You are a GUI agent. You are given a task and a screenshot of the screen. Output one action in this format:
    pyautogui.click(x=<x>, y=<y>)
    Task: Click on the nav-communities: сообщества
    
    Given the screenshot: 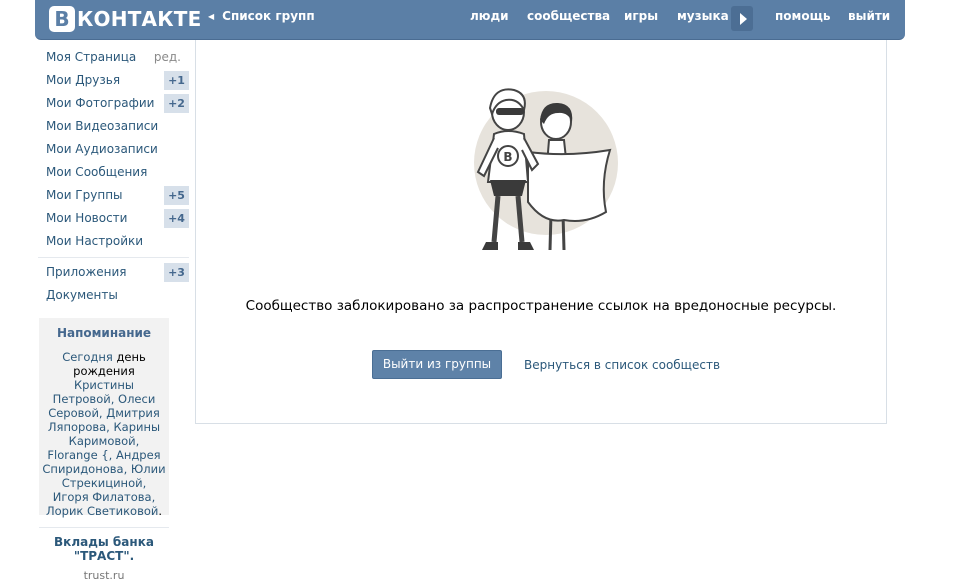 What is the action you would take?
    pyautogui.click(x=568, y=16)
    